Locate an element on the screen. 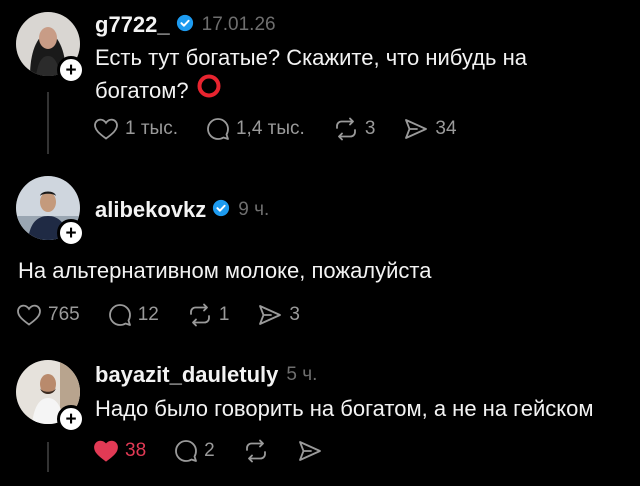  like-count: 765 is located at coordinates (64, 314).